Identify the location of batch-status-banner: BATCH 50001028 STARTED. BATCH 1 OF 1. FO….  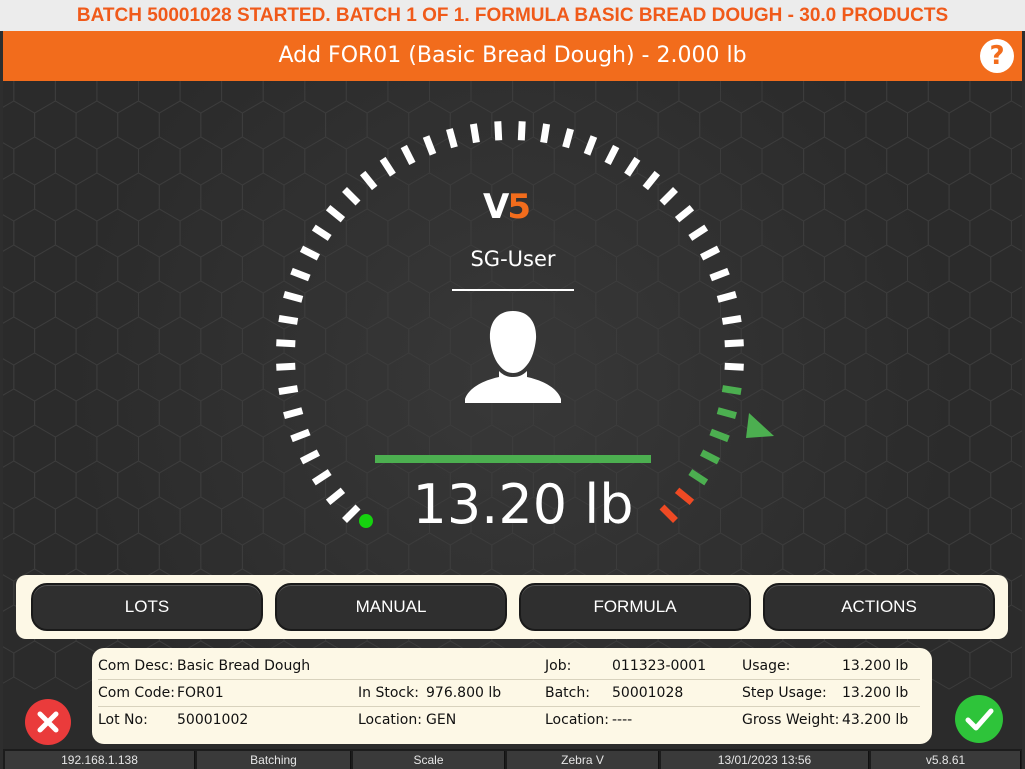
(512, 15).